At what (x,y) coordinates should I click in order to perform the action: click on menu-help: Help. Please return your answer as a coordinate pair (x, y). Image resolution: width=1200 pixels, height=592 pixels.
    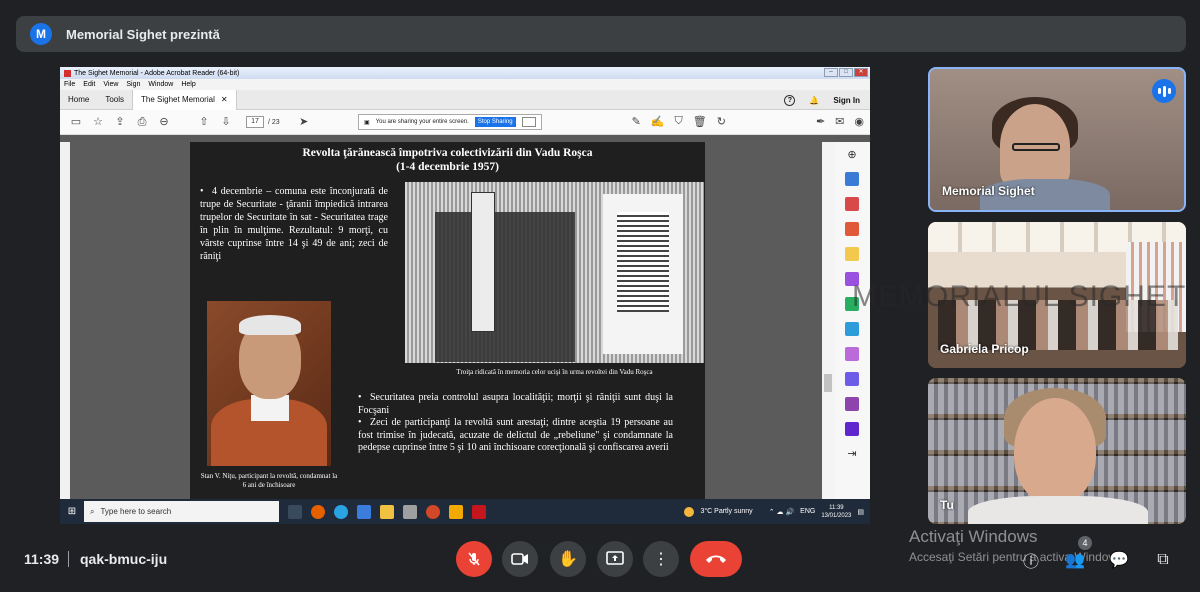
    Looking at the image, I should click on (188, 84).